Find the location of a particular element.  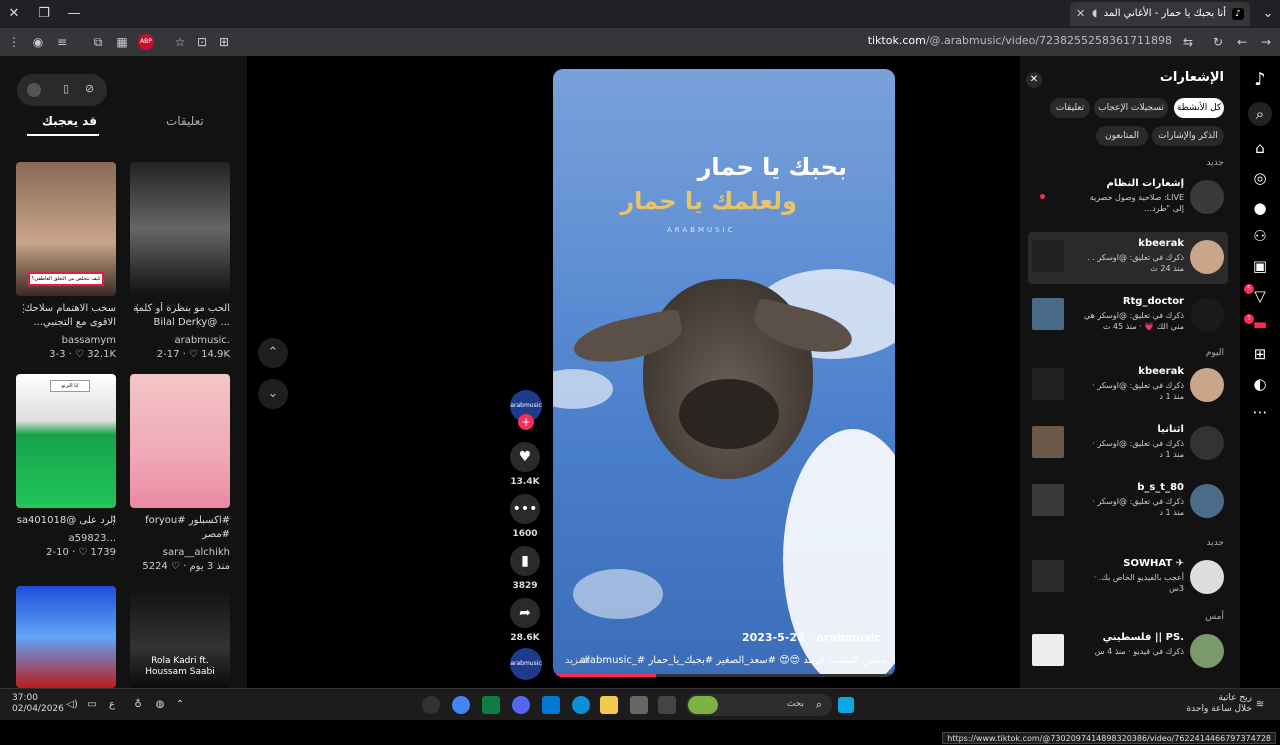

chip-likes: تسجيلات الإعجاب is located at coordinates (1131, 108).